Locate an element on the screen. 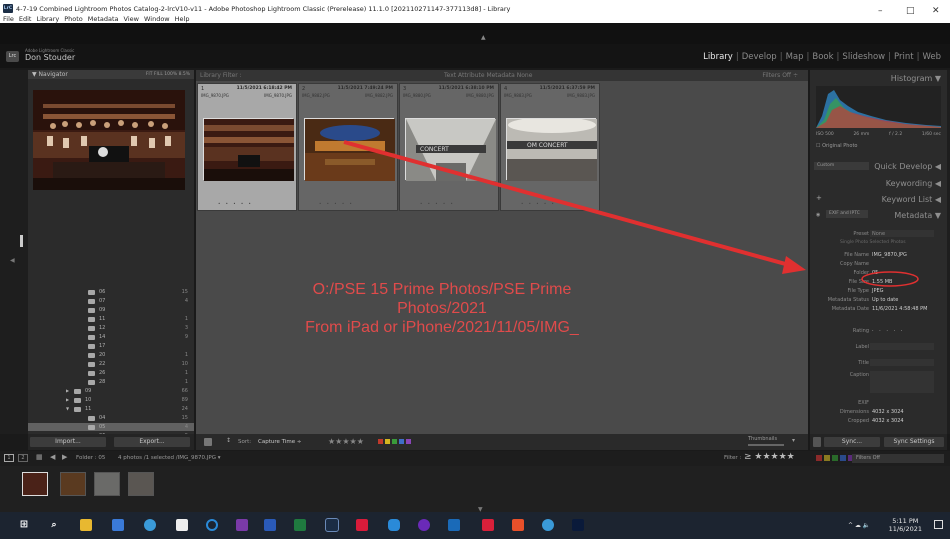 The width and height of the screenshot is (950, 539). metadata-value: JPEG is located at coordinates (878, 291).